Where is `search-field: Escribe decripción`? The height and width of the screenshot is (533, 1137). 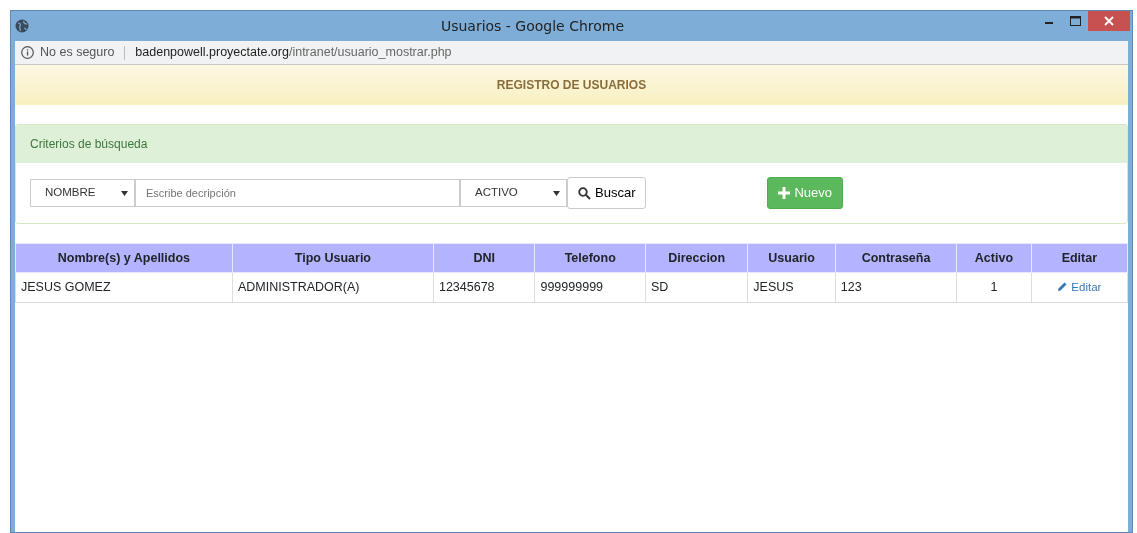
search-field: Escribe decripción is located at coordinates (297, 193).